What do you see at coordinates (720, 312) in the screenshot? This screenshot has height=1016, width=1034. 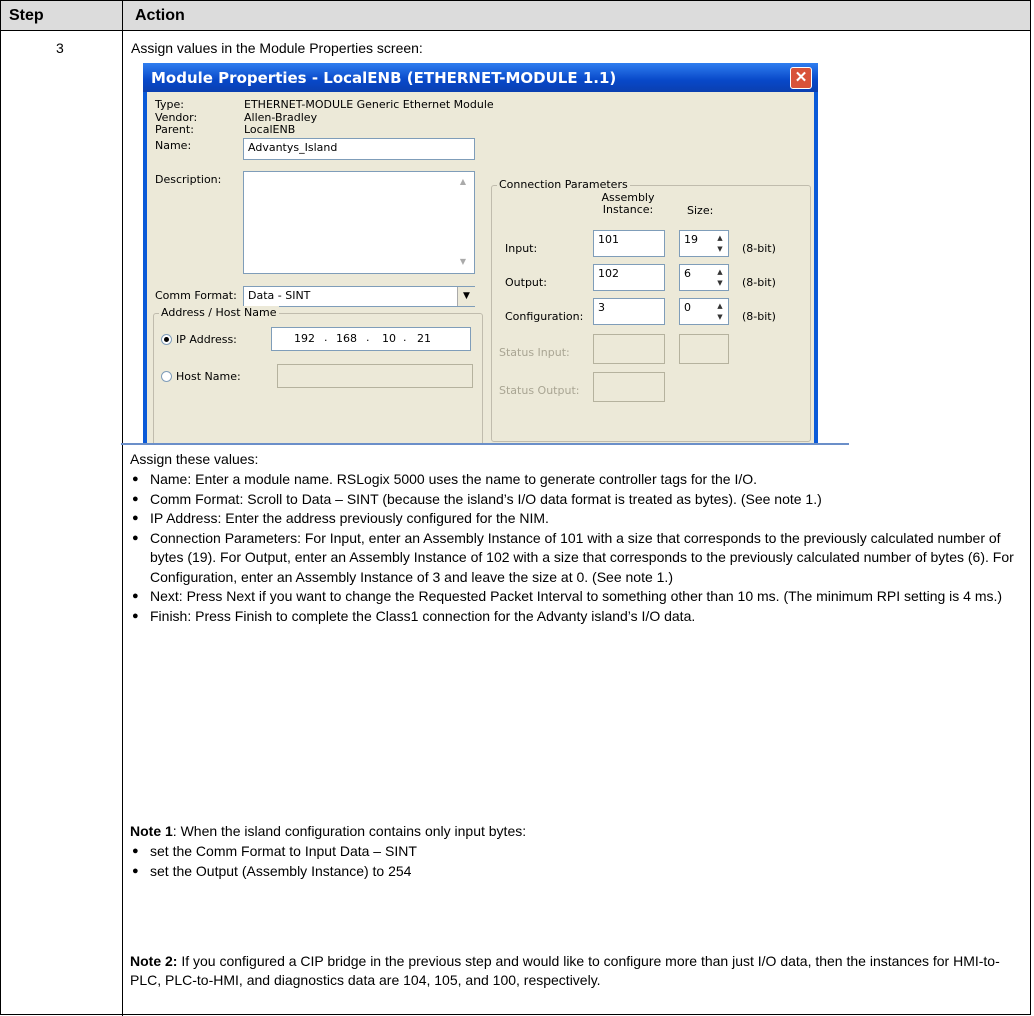 I see `configuration-size-spinner: ▲ ▼` at bounding box center [720, 312].